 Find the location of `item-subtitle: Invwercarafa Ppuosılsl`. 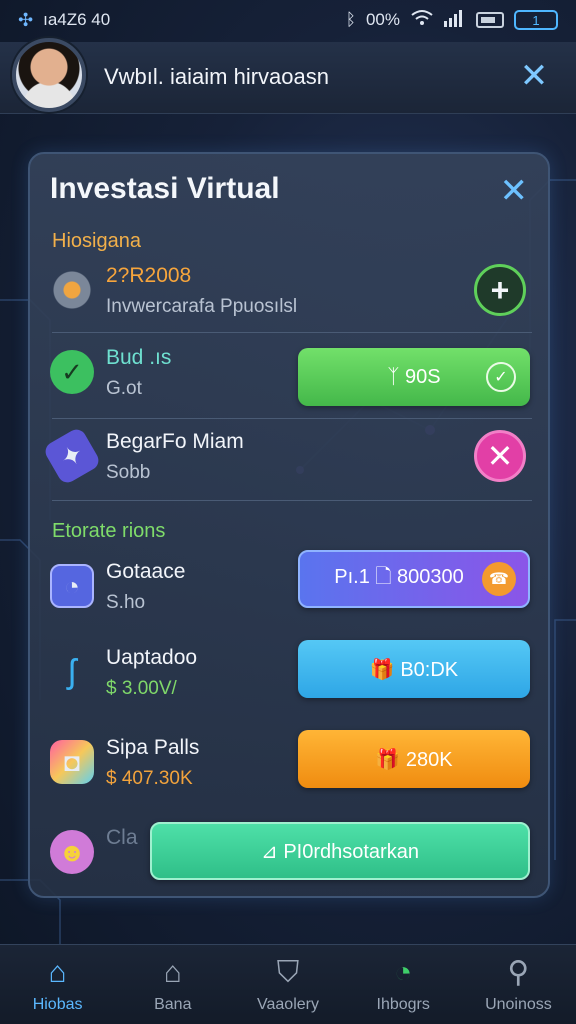

item-subtitle: Invwercarafa Ppuosılsl is located at coordinates (202, 306).